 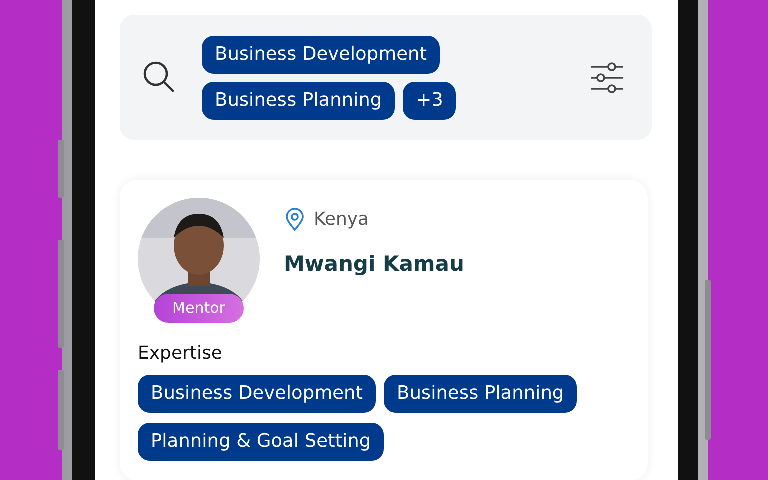 What do you see at coordinates (607, 78) in the screenshot?
I see `filter-icon` at bounding box center [607, 78].